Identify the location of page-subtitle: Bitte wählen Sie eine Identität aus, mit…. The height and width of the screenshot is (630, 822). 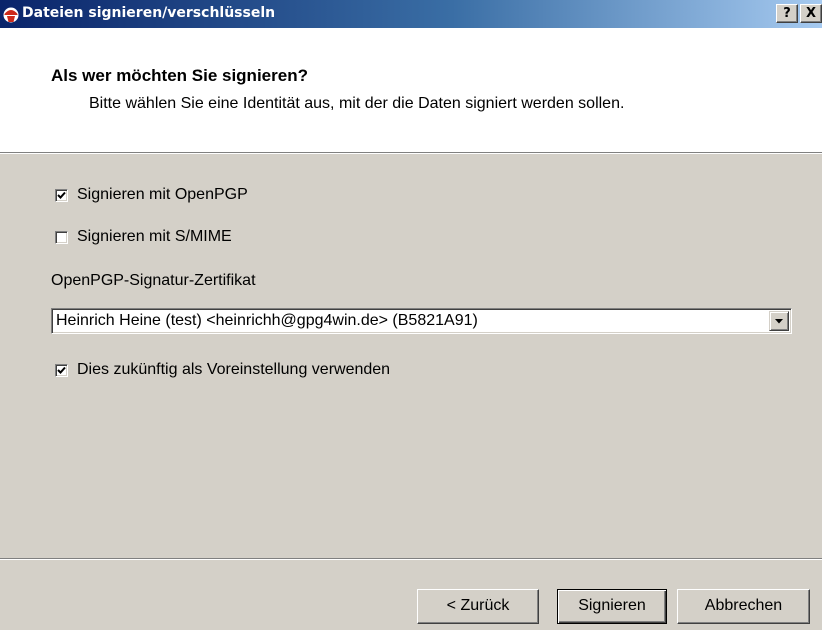
(357, 103).